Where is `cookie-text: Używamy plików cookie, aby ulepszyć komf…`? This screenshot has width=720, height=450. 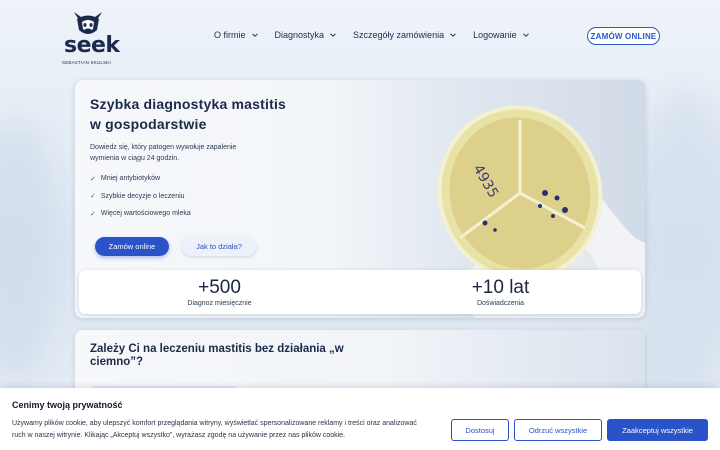 cookie-text: Używamy plików cookie, aby ulepszyć komf… is located at coordinates (214, 429).